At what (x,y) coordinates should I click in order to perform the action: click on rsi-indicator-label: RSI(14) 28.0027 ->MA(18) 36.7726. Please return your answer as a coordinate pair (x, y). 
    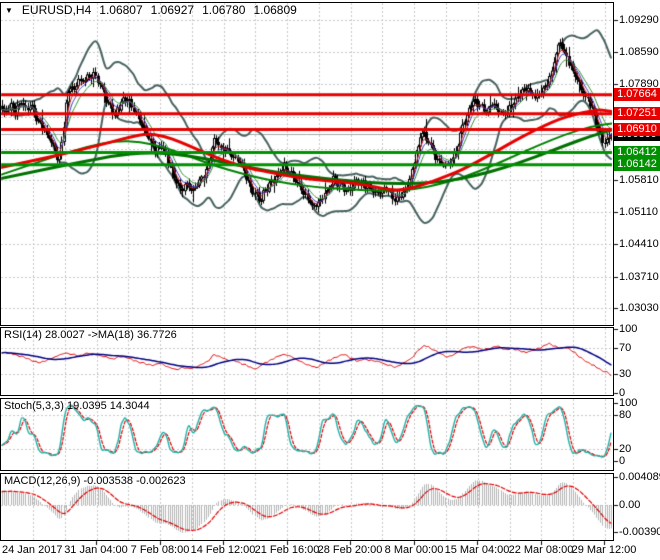
    Looking at the image, I should click on (90, 335).